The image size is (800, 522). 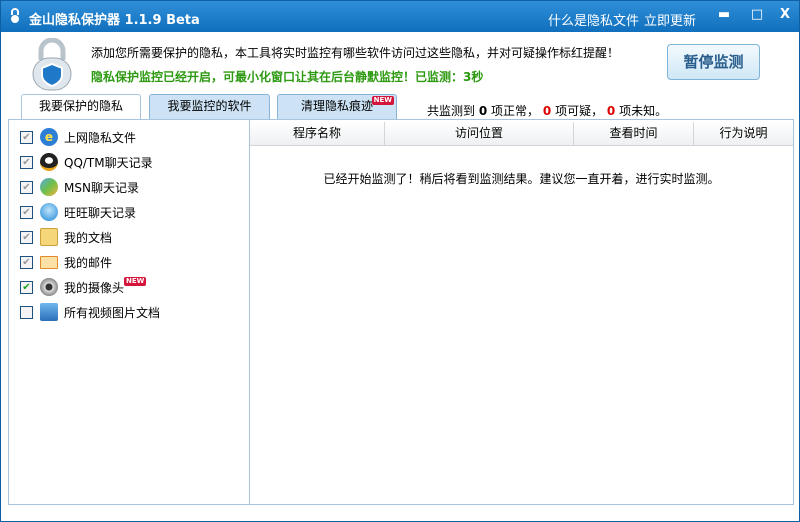 What do you see at coordinates (88, 262) in the screenshot?
I see `item-label: 我的邮件` at bounding box center [88, 262].